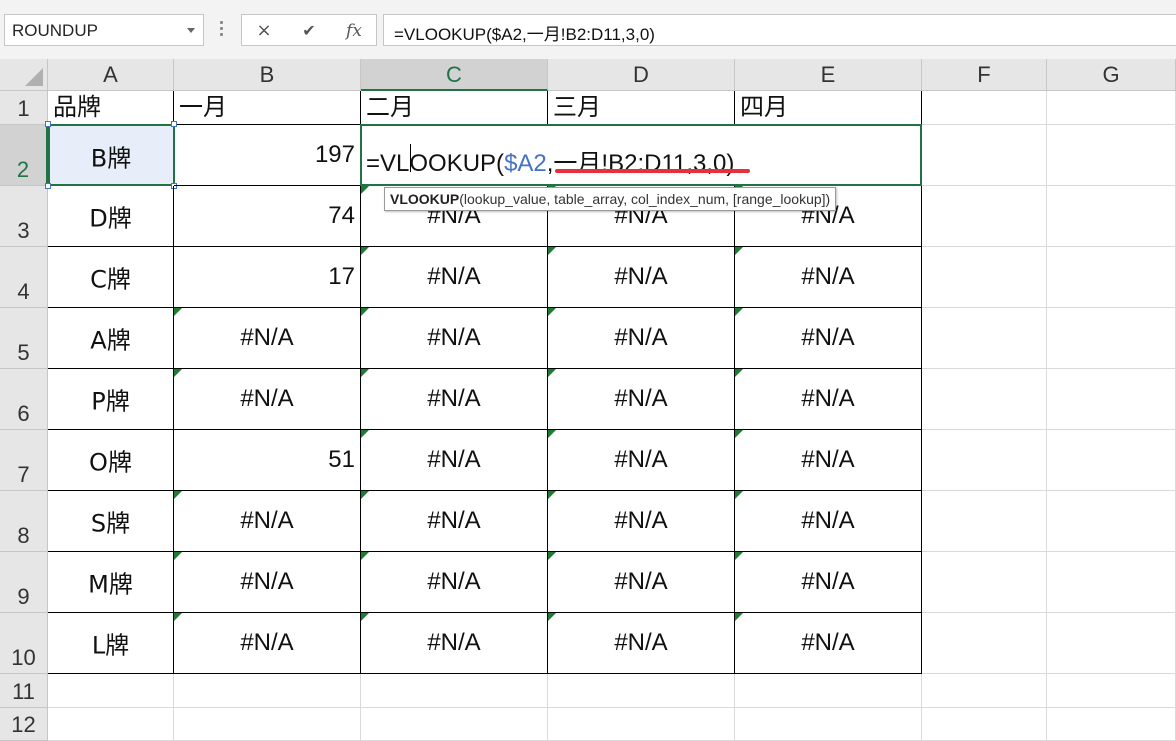 The height and width of the screenshot is (741, 1176). Describe the element at coordinates (267, 399) in the screenshot. I see `cell-b6: #N/A` at that location.